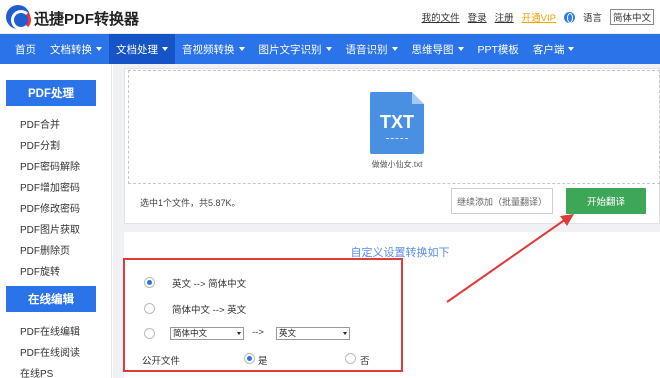 Image resolution: width=660 pixels, height=378 pixels. Describe the element at coordinates (263, 315) in the screenshot. I see `options-highlight-box` at that location.